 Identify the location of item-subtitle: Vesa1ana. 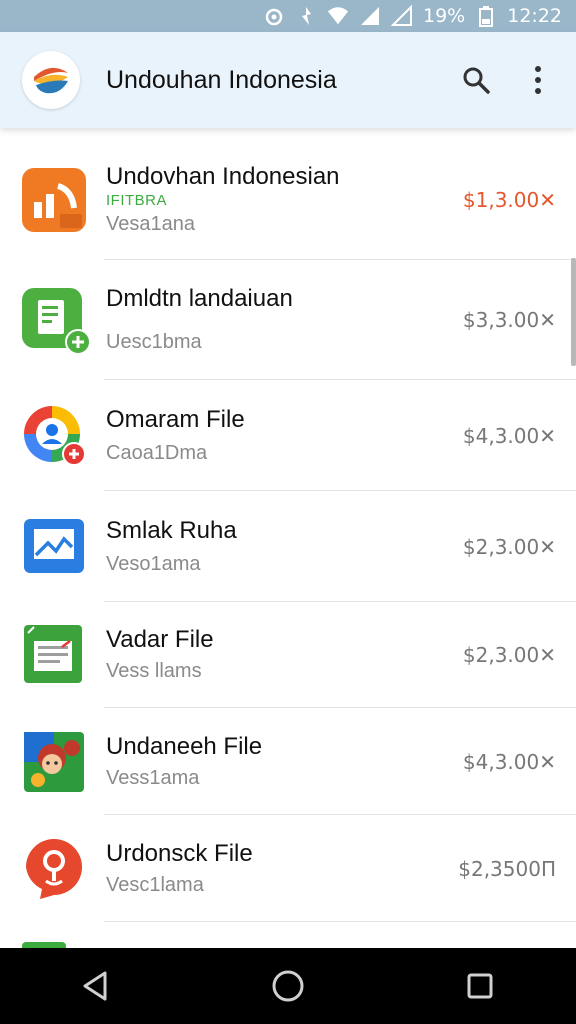
(150, 224).